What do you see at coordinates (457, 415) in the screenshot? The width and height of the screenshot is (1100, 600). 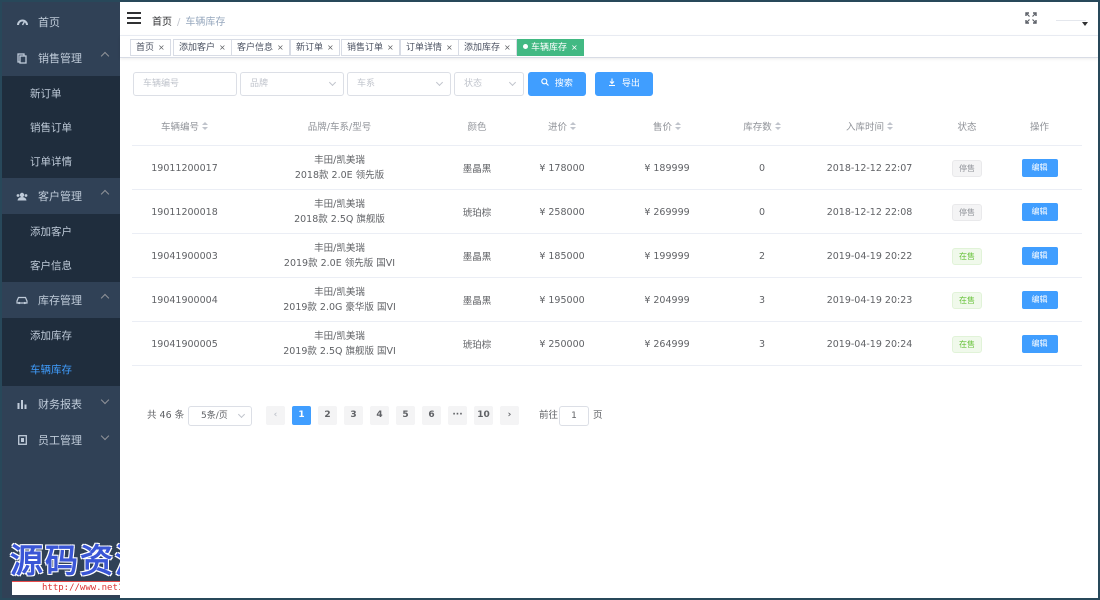 I see `more-pages-button: ···` at bounding box center [457, 415].